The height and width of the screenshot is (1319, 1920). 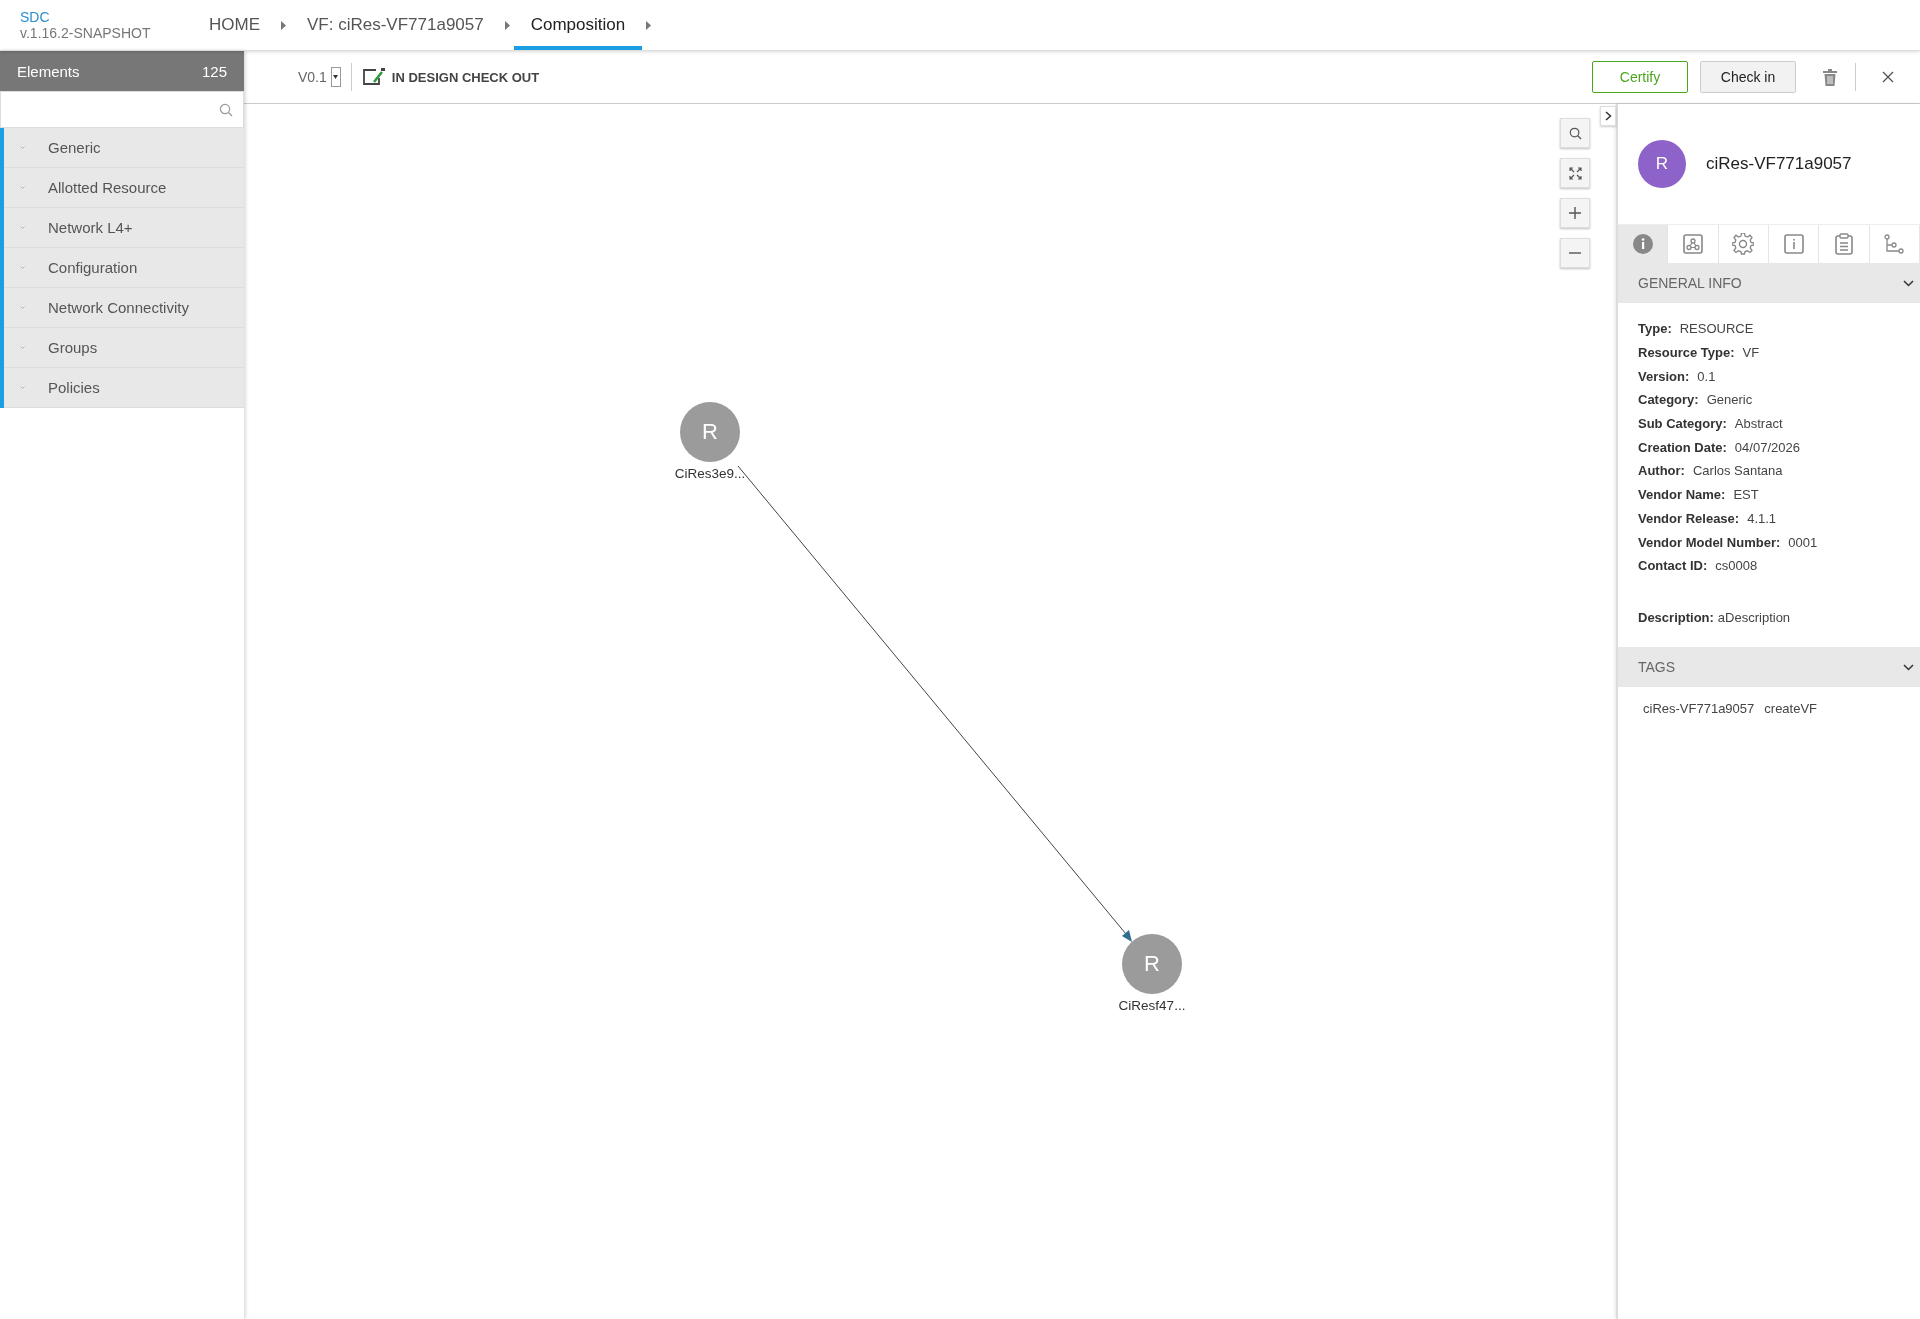 What do you see at coordinates (1729, 400) in the screenshot?
I see `field-value: Generic` at bounding box center [1729, 400].